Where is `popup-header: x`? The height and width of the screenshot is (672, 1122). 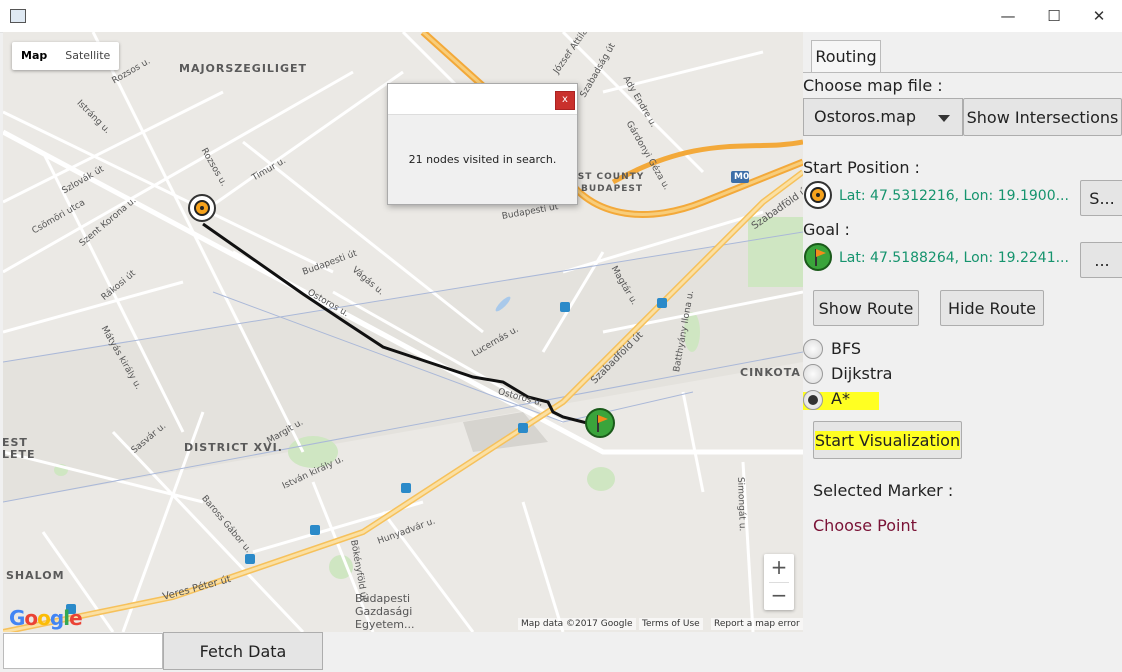
popup-header: x is located at coordinates (482, 99).